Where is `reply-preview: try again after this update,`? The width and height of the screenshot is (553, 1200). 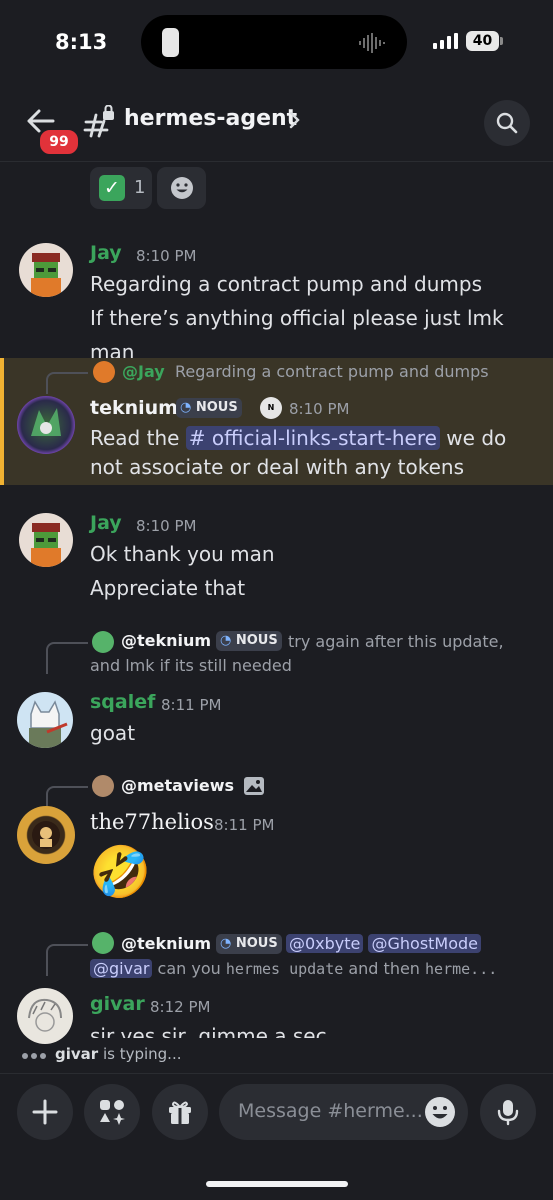
reply-preview: try again after this update, is located at coordinates (396, 641).